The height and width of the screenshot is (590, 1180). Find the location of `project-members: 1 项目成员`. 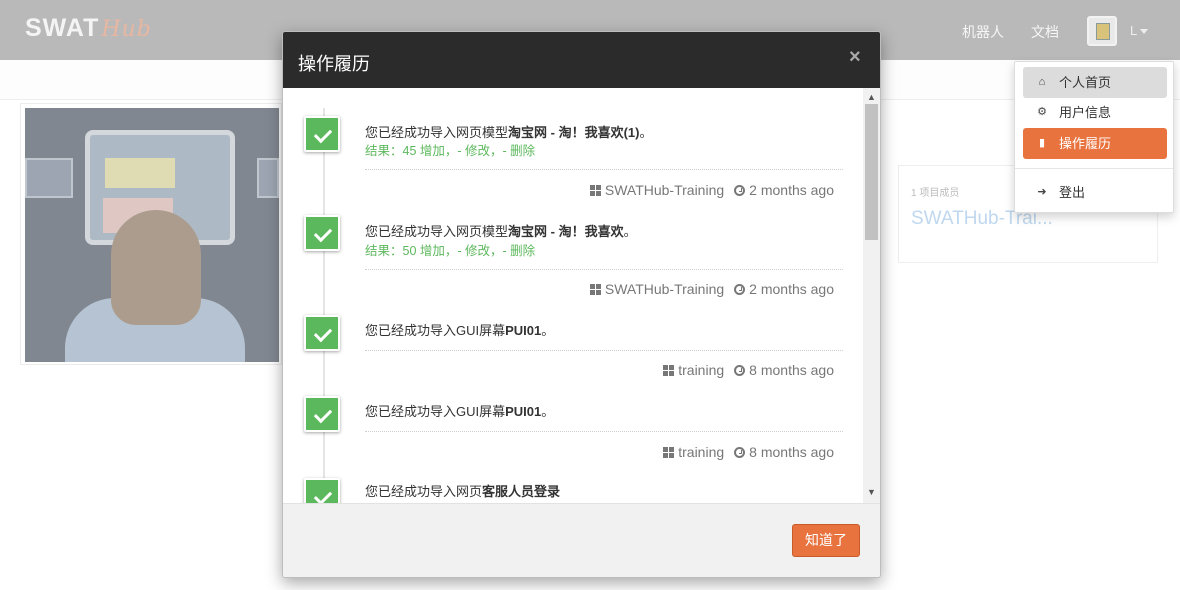

project-members: 1 项目成员 is located at coordinates (935, 193).